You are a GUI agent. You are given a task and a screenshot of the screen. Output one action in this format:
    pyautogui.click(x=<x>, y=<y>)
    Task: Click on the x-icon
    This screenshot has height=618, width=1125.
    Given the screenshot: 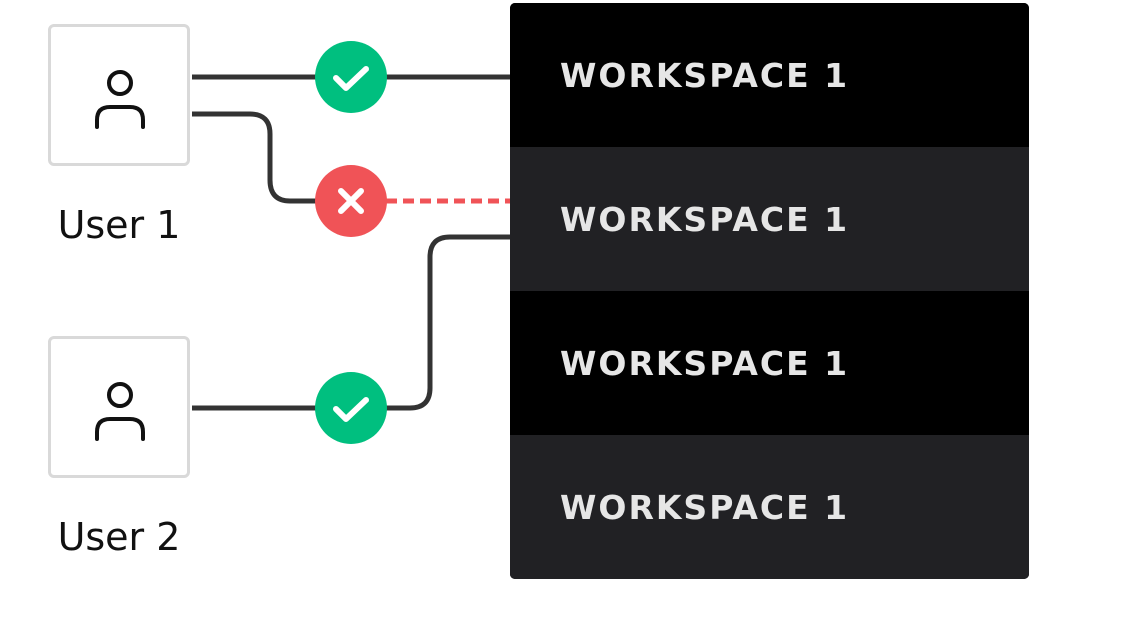 What is the action you would take?
    pyautogui.click(x=351, y=201)
    